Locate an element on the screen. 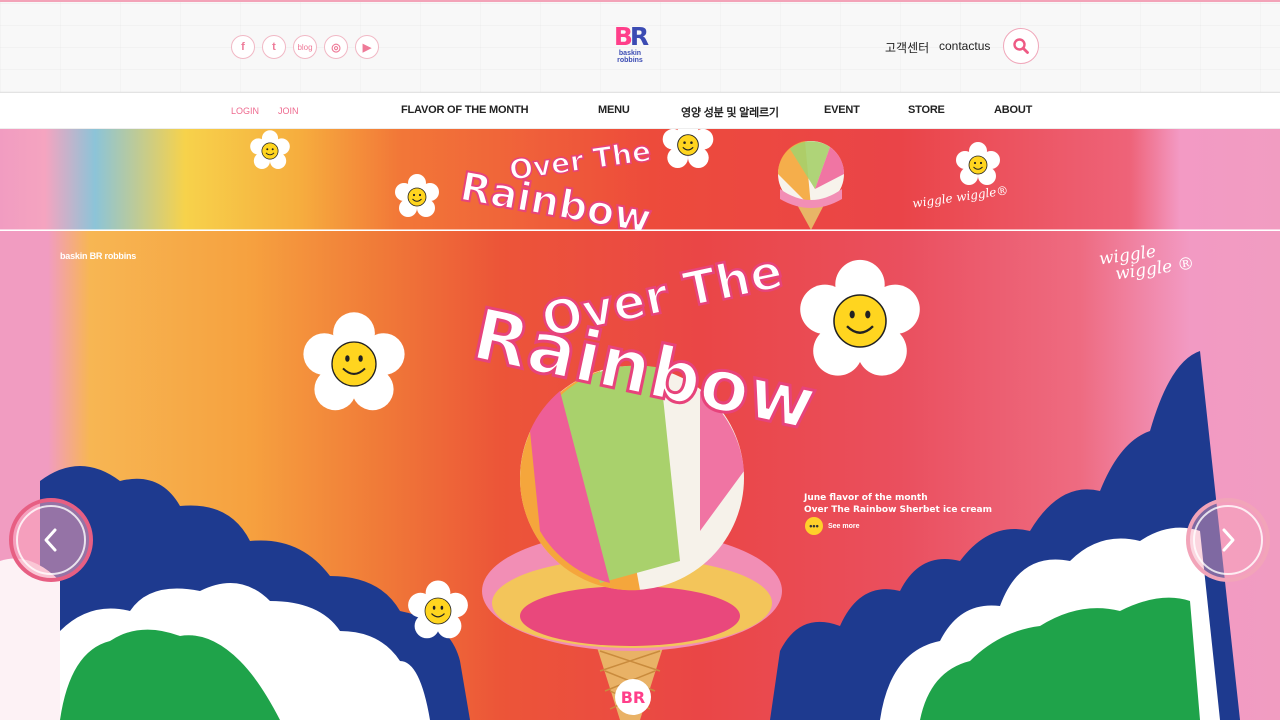 The height and width of the screenshot is (720, 1280). ice-cream-cone: BR is located at coordinates (630, 680).